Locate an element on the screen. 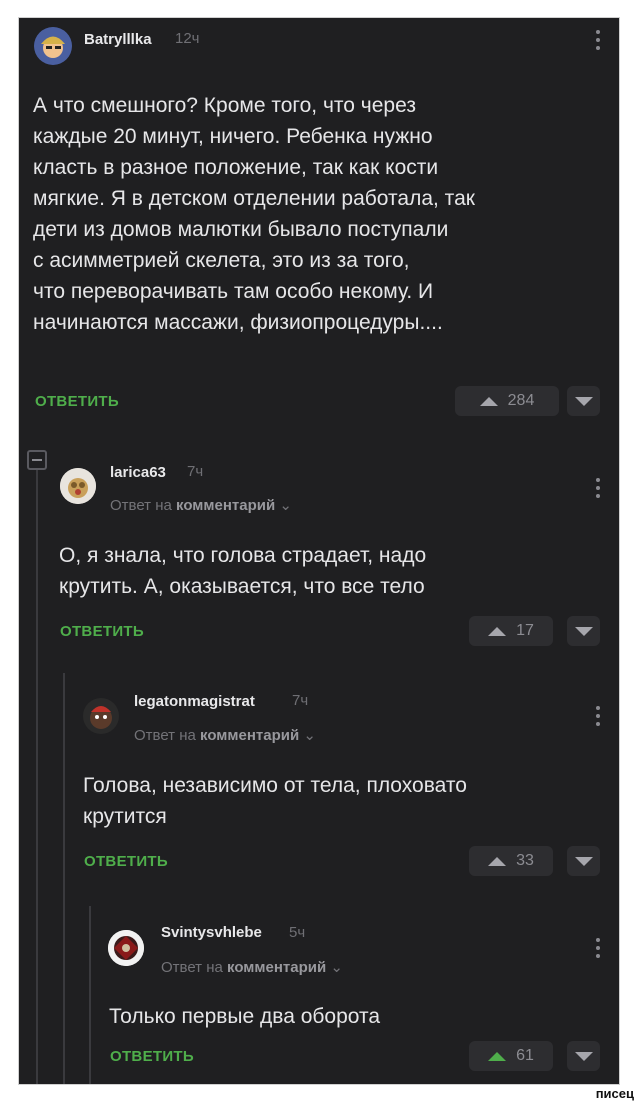 This screenshot has width=640, height=1104. vote-count: 33 is located at coordinates (525, 860).